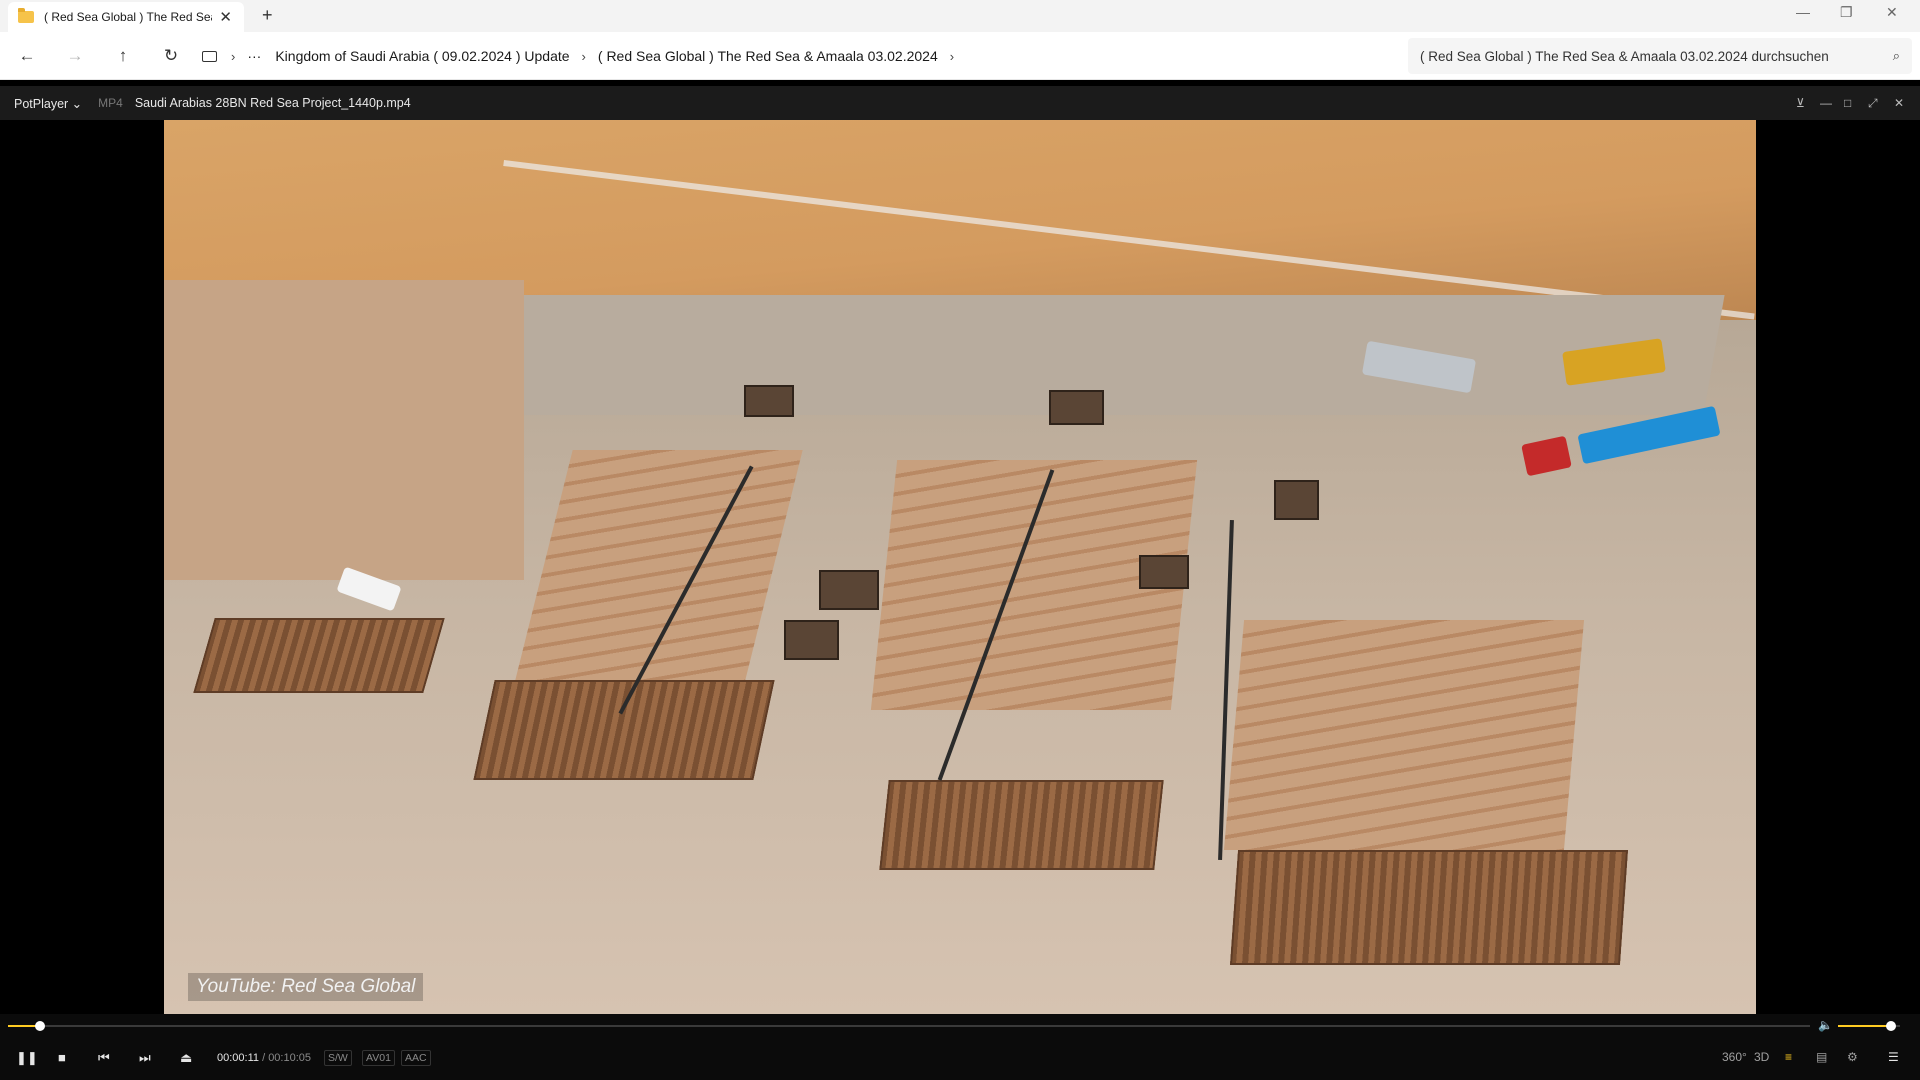 Image resolution: width=1920 pixels, height=1080 pixels. Describe the element at coordinates (290, 1058) in the screenshot. I see `time-total: 00:10:05` at that location.